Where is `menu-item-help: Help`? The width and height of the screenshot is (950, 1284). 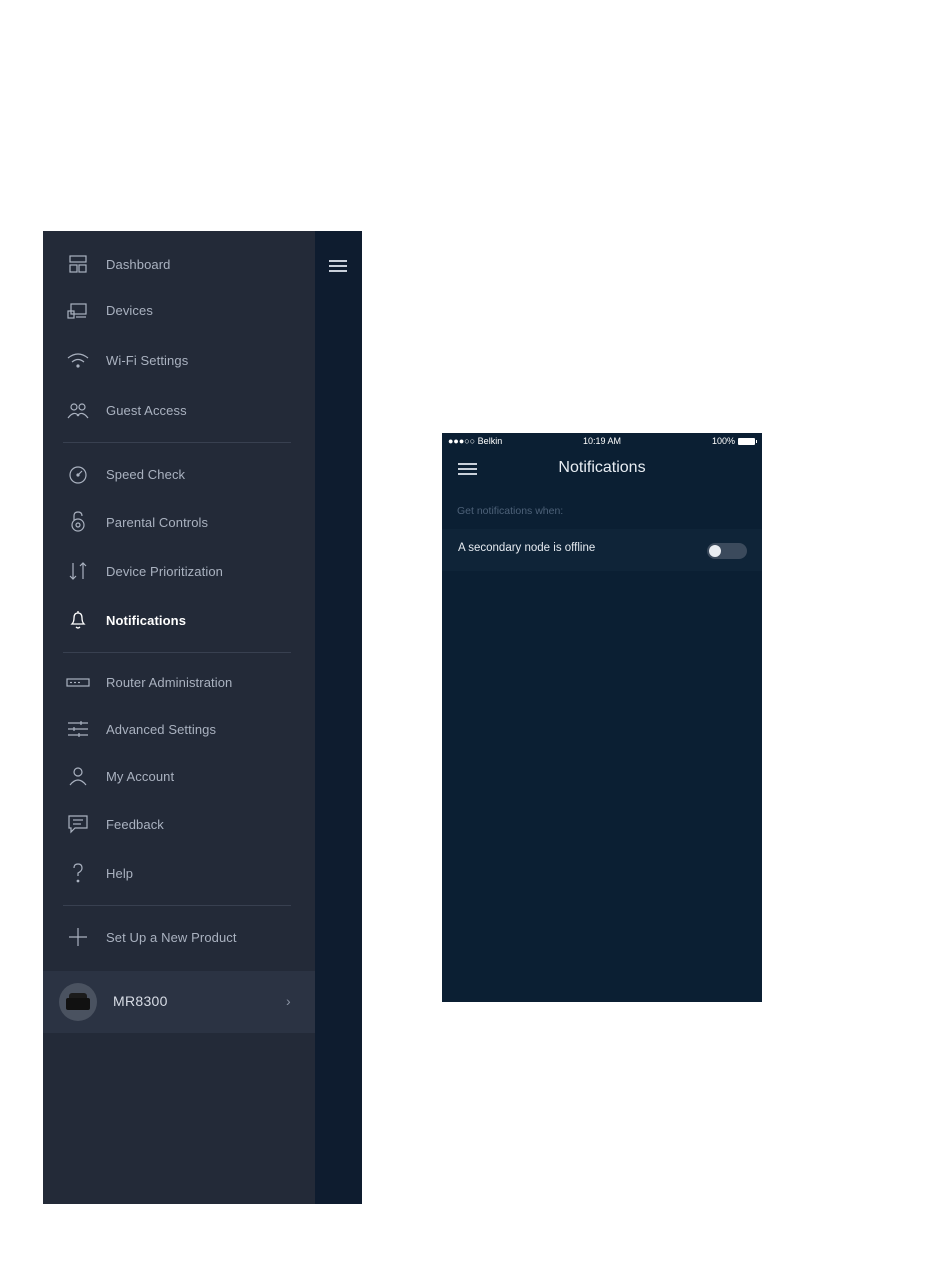 menu-item-help: Help is located at coordinates (179, 873).